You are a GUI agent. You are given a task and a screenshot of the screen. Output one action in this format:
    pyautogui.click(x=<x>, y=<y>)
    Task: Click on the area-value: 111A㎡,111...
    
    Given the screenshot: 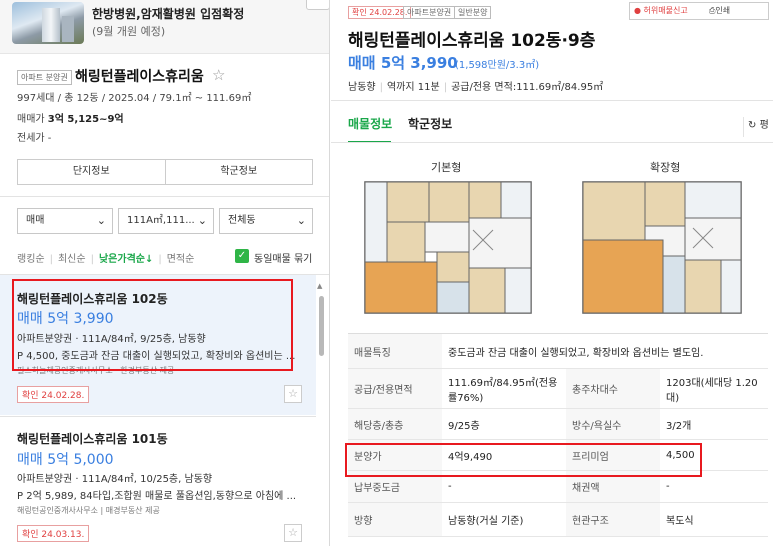 What is the action you would take?
    pyautogui.click(x=161, y=220)
    